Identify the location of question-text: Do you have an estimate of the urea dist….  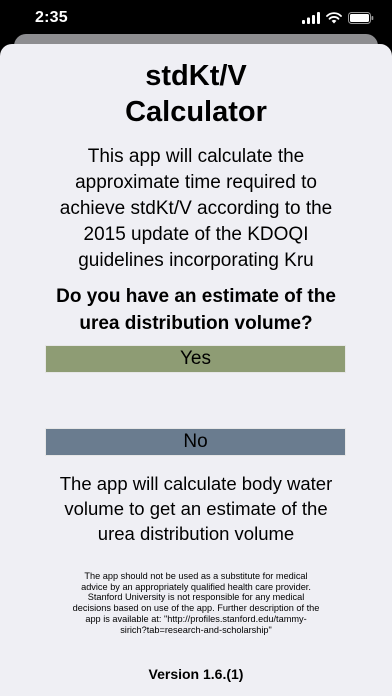
(196, 310).